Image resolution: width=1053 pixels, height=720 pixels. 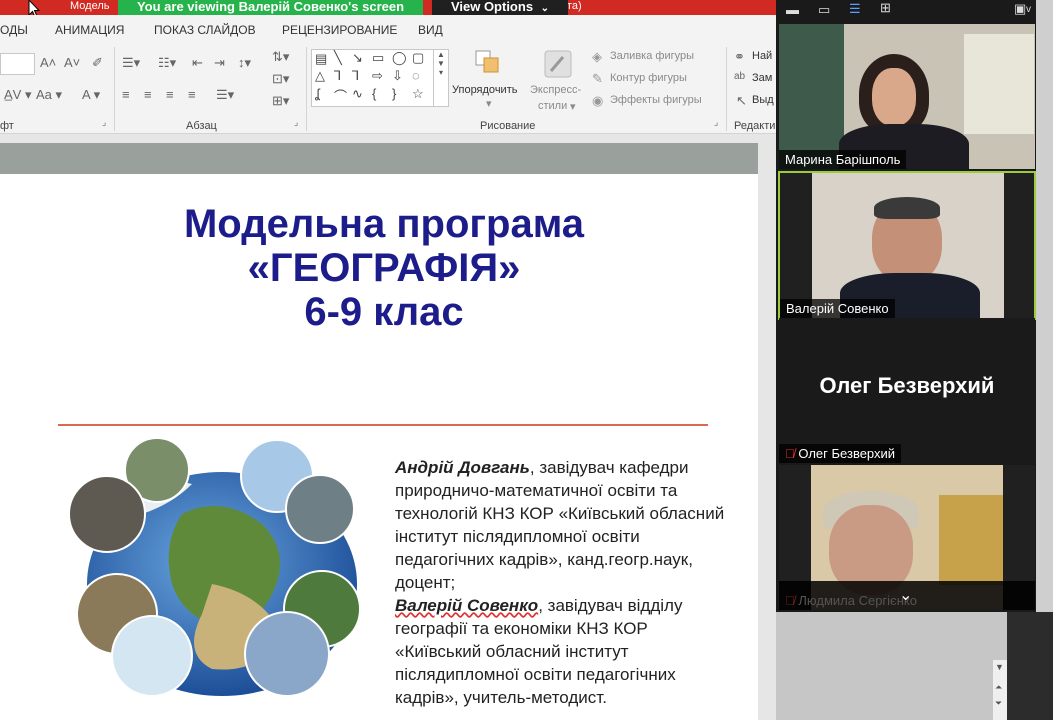 What do you see at coordinates (905, 595) in the screenshot?
I see `scroll-down-chevron-icon: ⌄` at bounding box center [905, 595].